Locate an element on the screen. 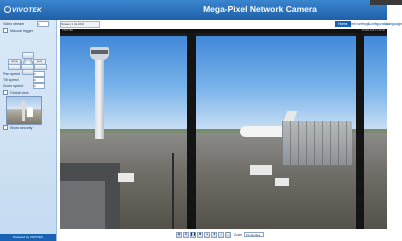 The image size is (402, 241). record-icon: ● is located at coordinates (207, 234).